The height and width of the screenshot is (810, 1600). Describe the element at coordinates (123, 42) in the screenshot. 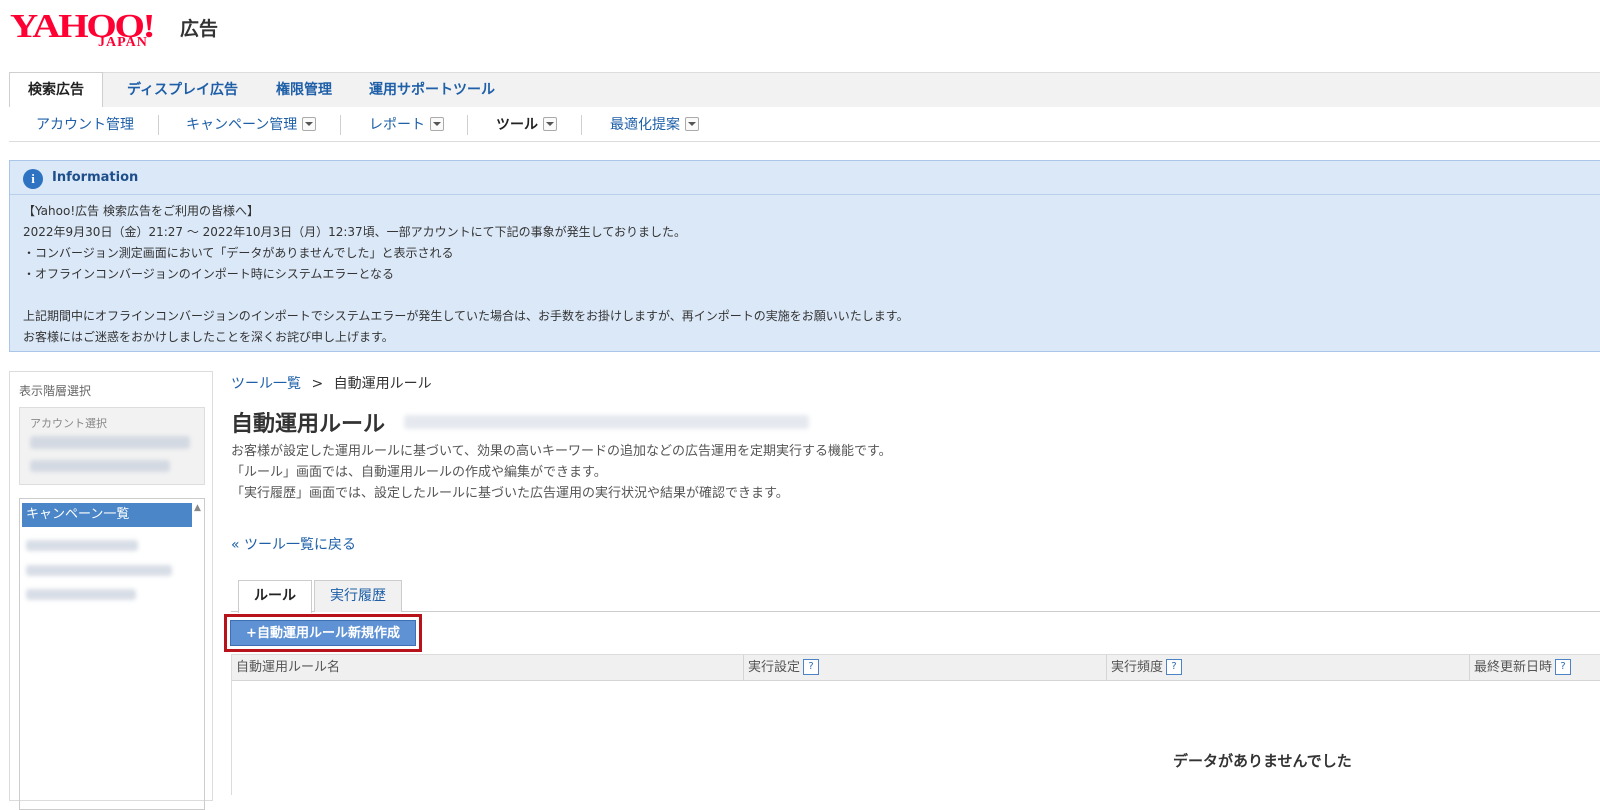

I see `logo-sub: JAPAN` at that location.